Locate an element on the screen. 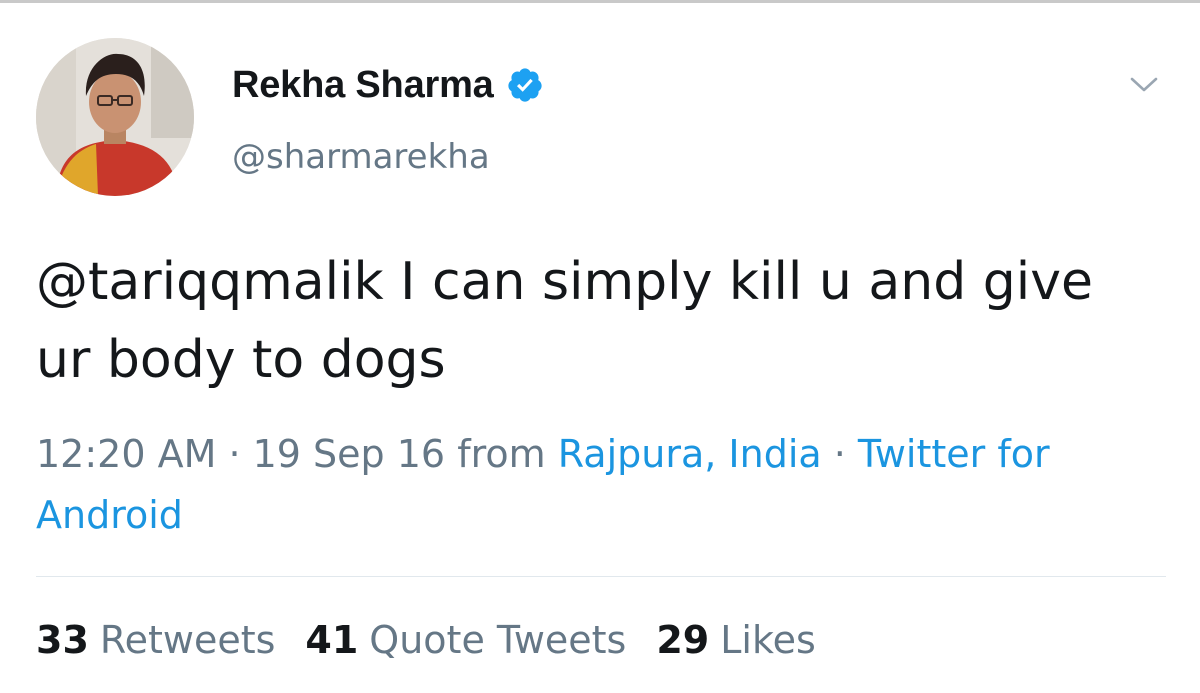  likes-count: 29 is located at coordinates (683, 640).